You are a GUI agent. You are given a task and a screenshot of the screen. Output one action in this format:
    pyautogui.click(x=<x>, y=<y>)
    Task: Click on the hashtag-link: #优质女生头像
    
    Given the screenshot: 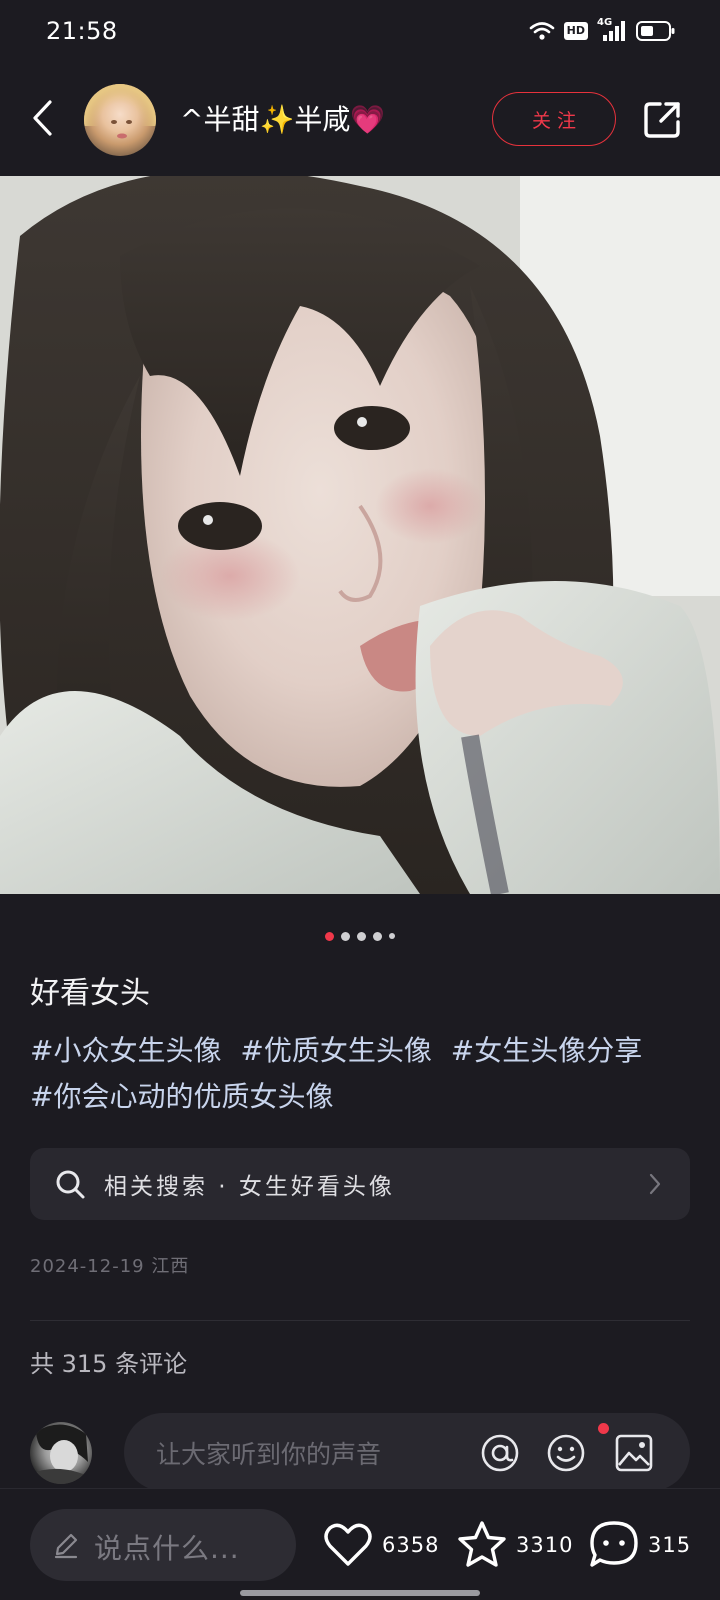 What is the action you would take?
    pyautogui.click(x=335, y=1050)
    